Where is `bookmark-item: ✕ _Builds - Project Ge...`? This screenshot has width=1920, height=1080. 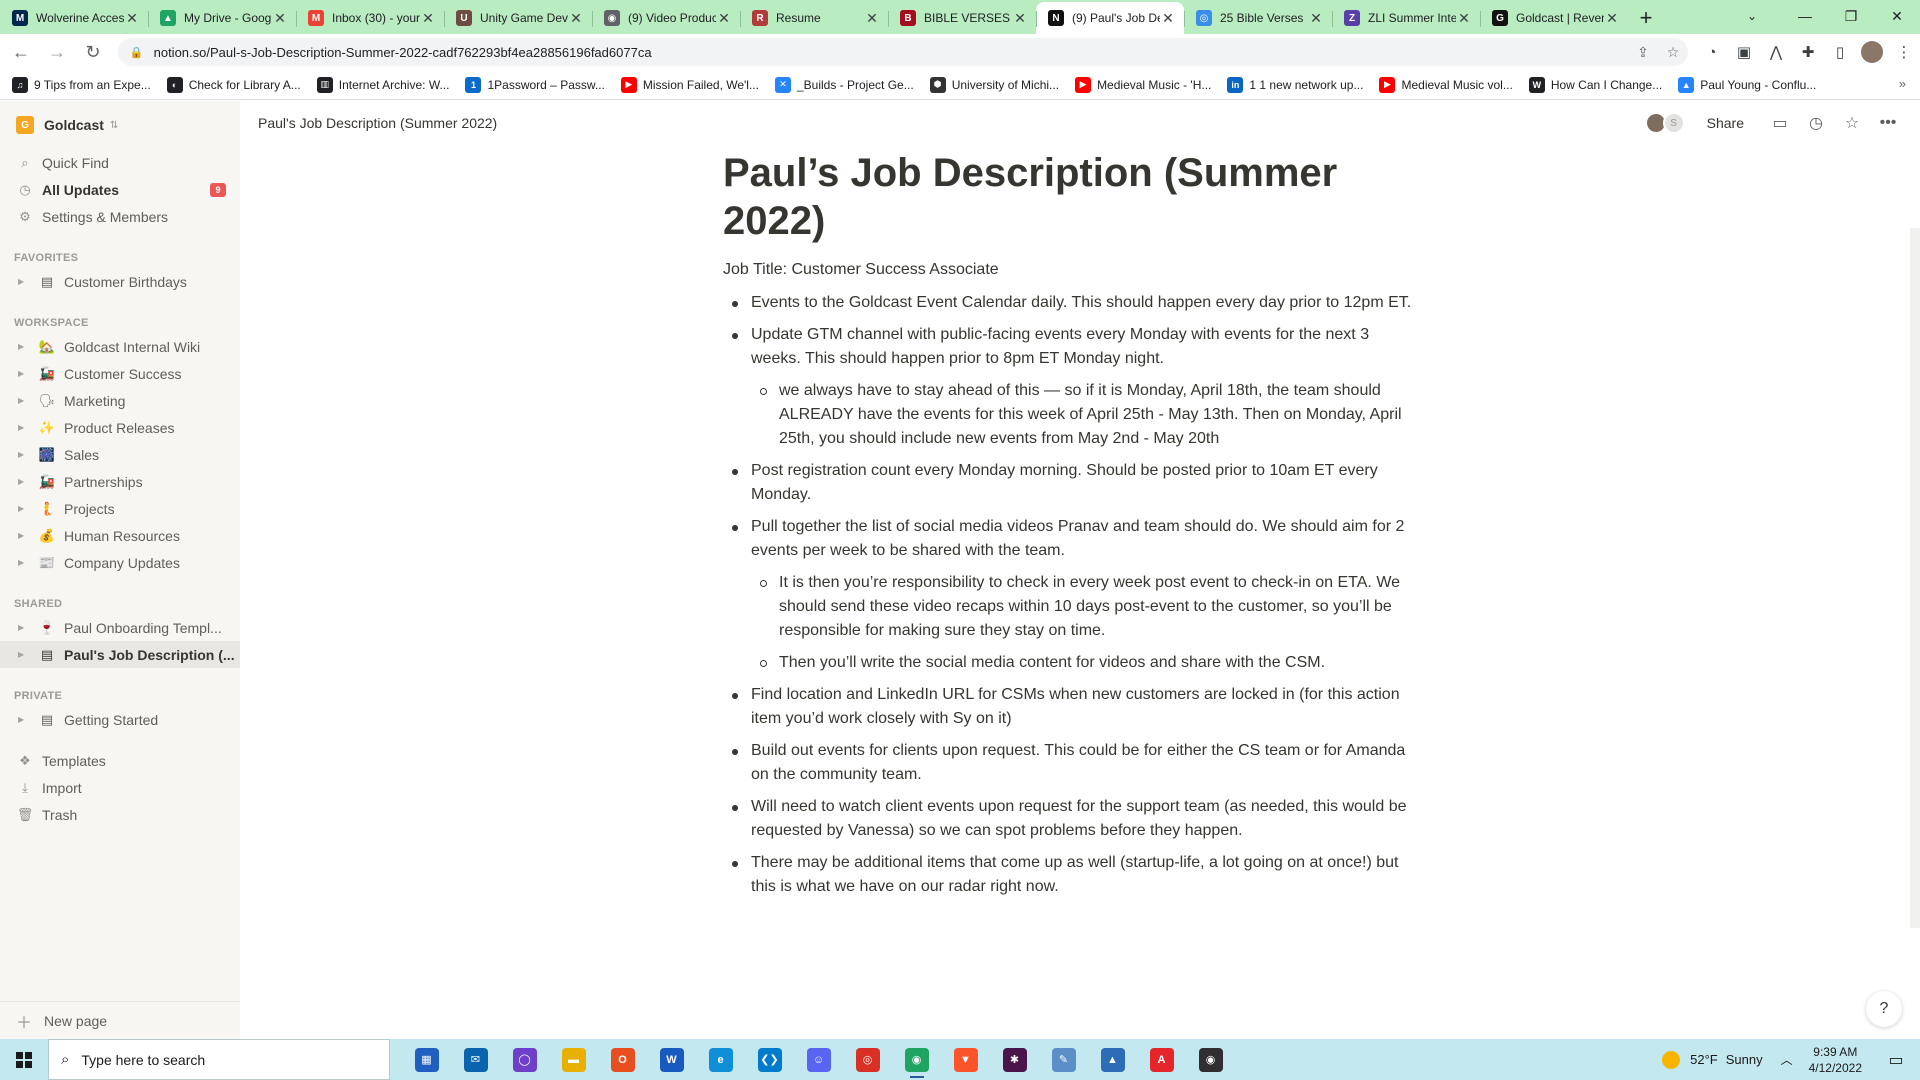 bookmark-item: ✕ _Builds - Project Ge... is located at coordinates (844, 84).